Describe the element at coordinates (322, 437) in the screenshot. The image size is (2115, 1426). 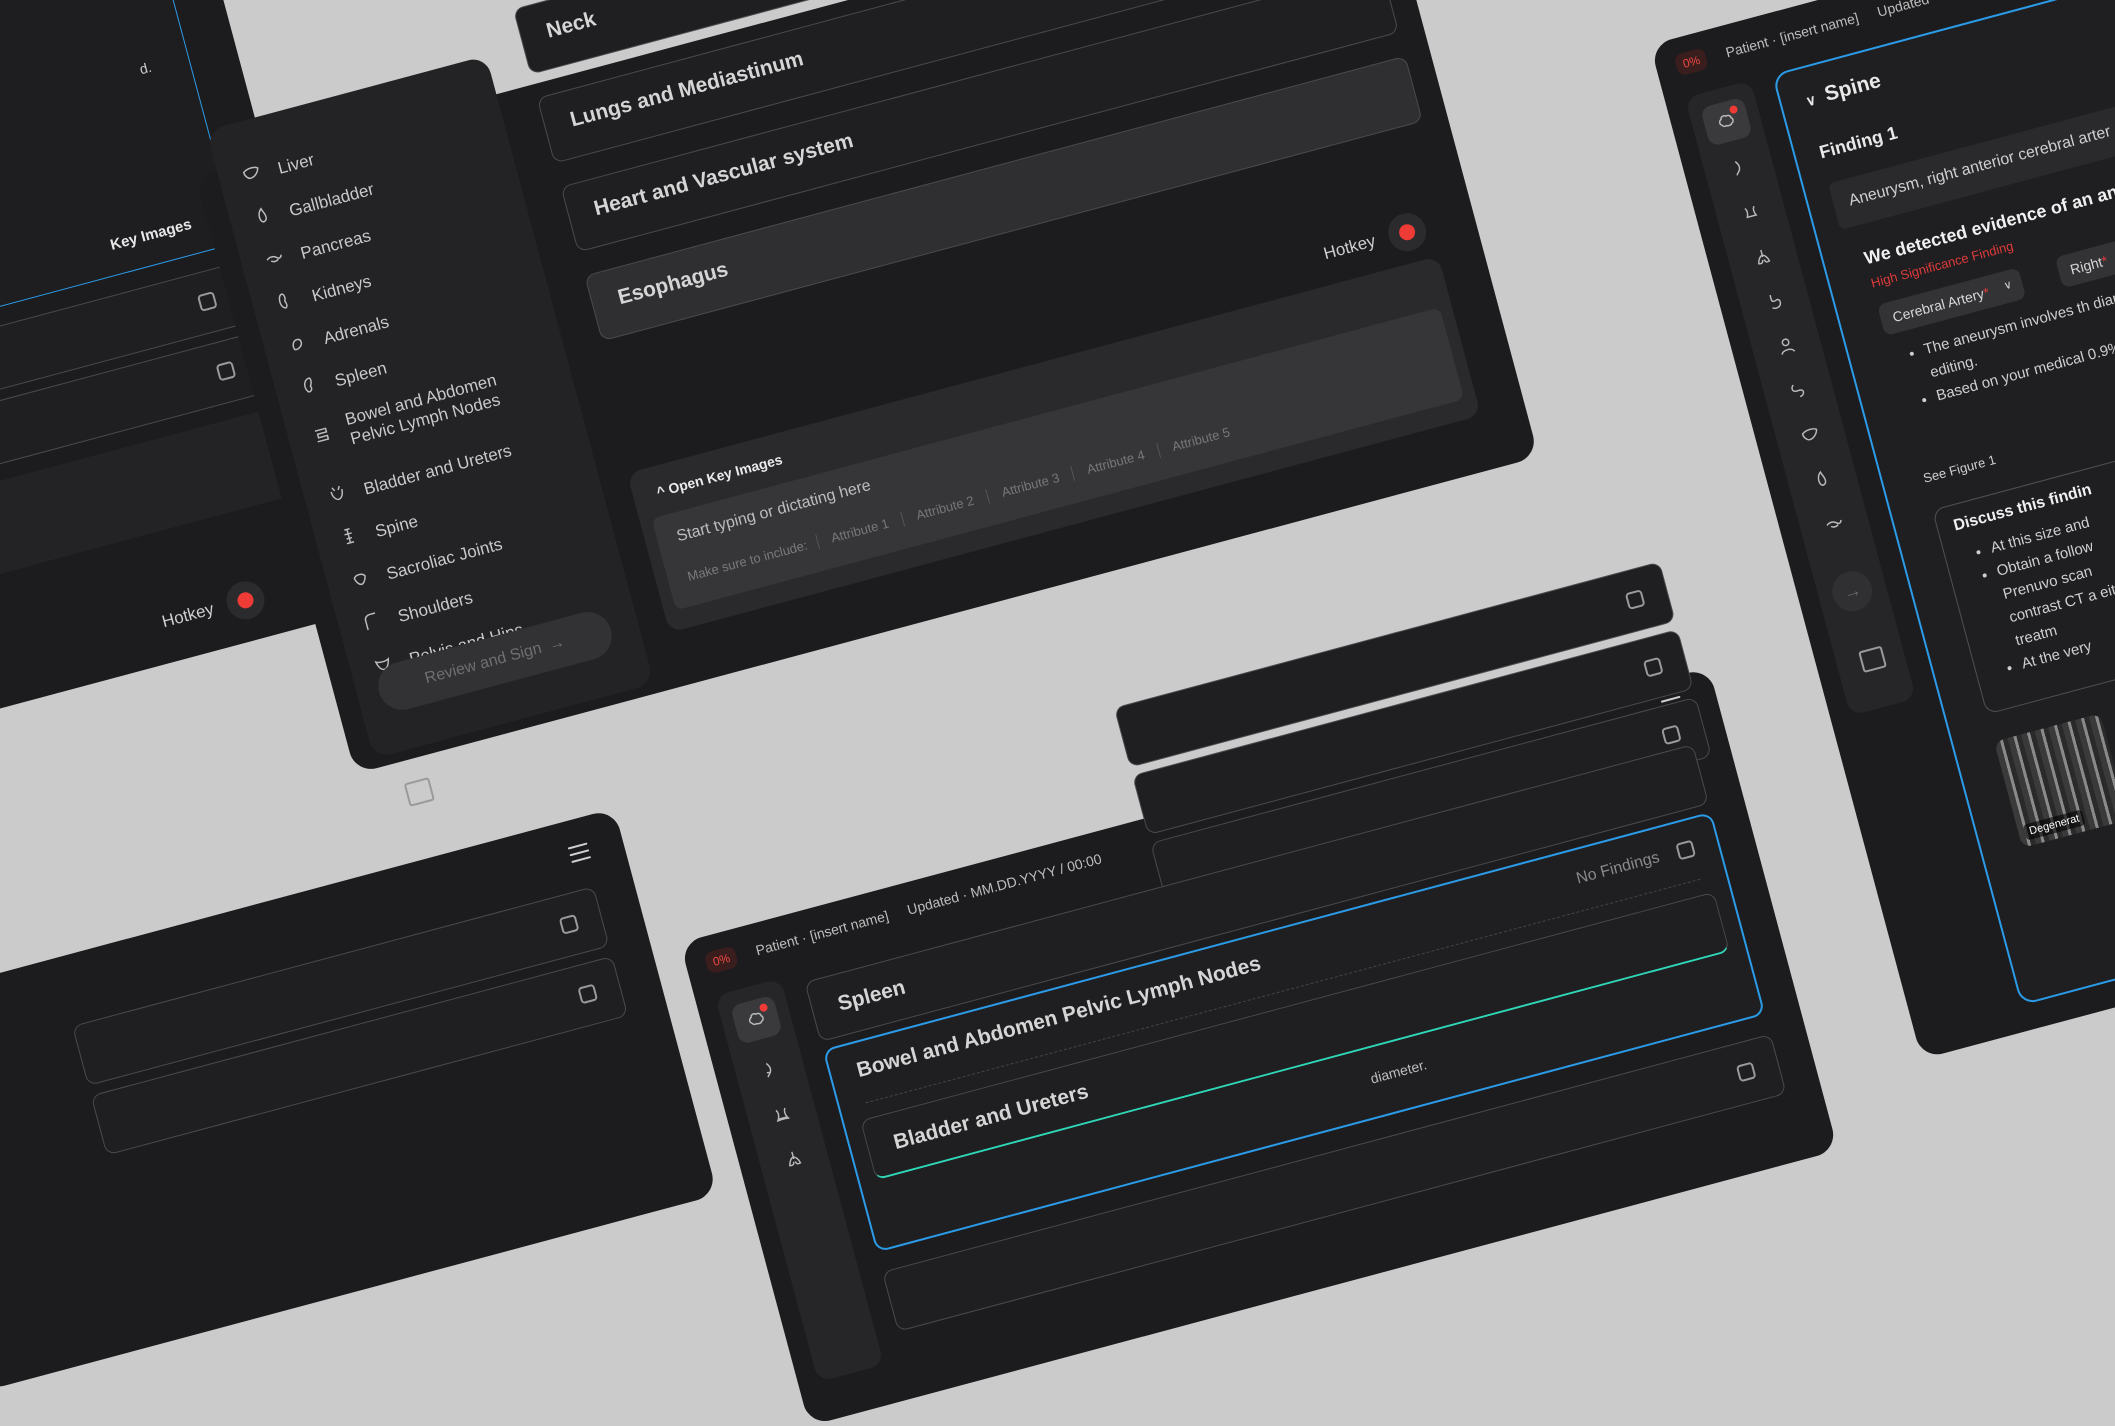
I see `bowel-icon` at that location.